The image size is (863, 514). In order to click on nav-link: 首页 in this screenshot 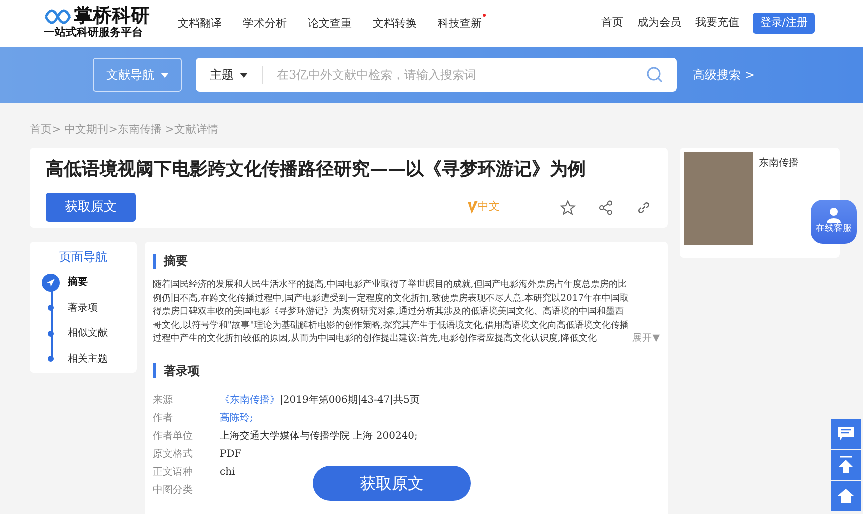, I will do `click(612, 23)`.